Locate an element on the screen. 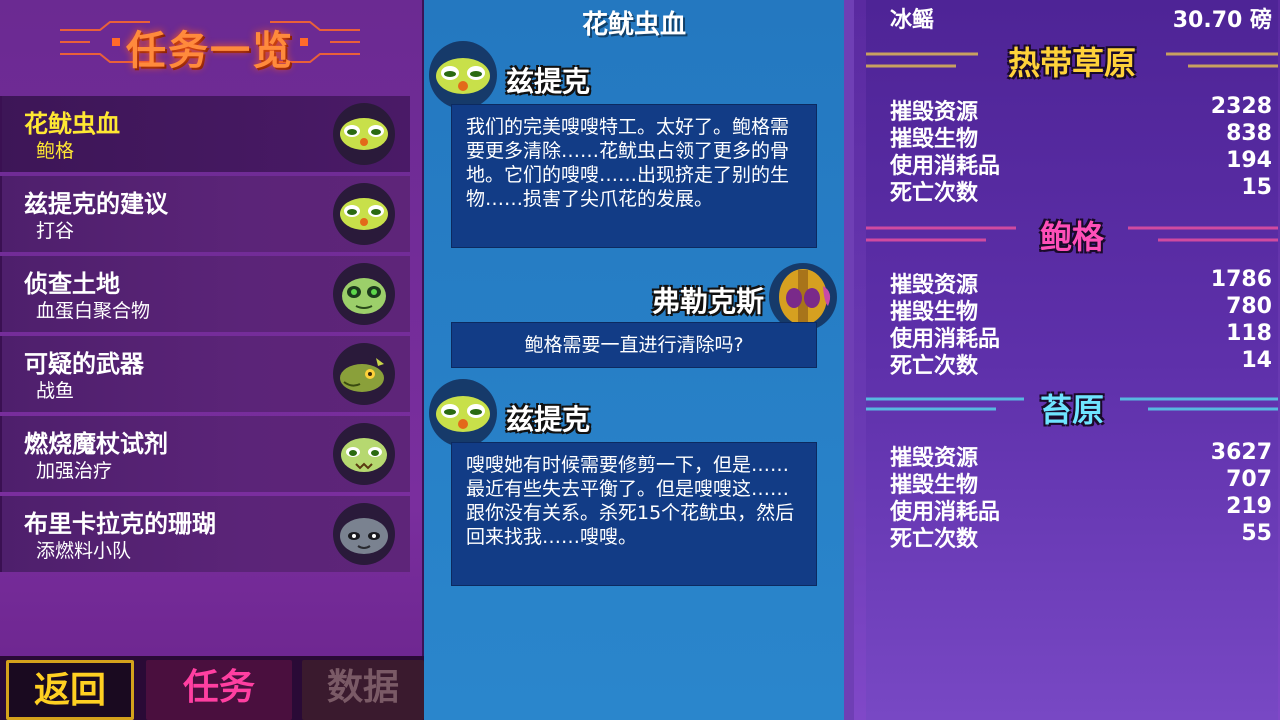  stat-row: 摧毁生物 838 is located at coordinates (1085, 136).